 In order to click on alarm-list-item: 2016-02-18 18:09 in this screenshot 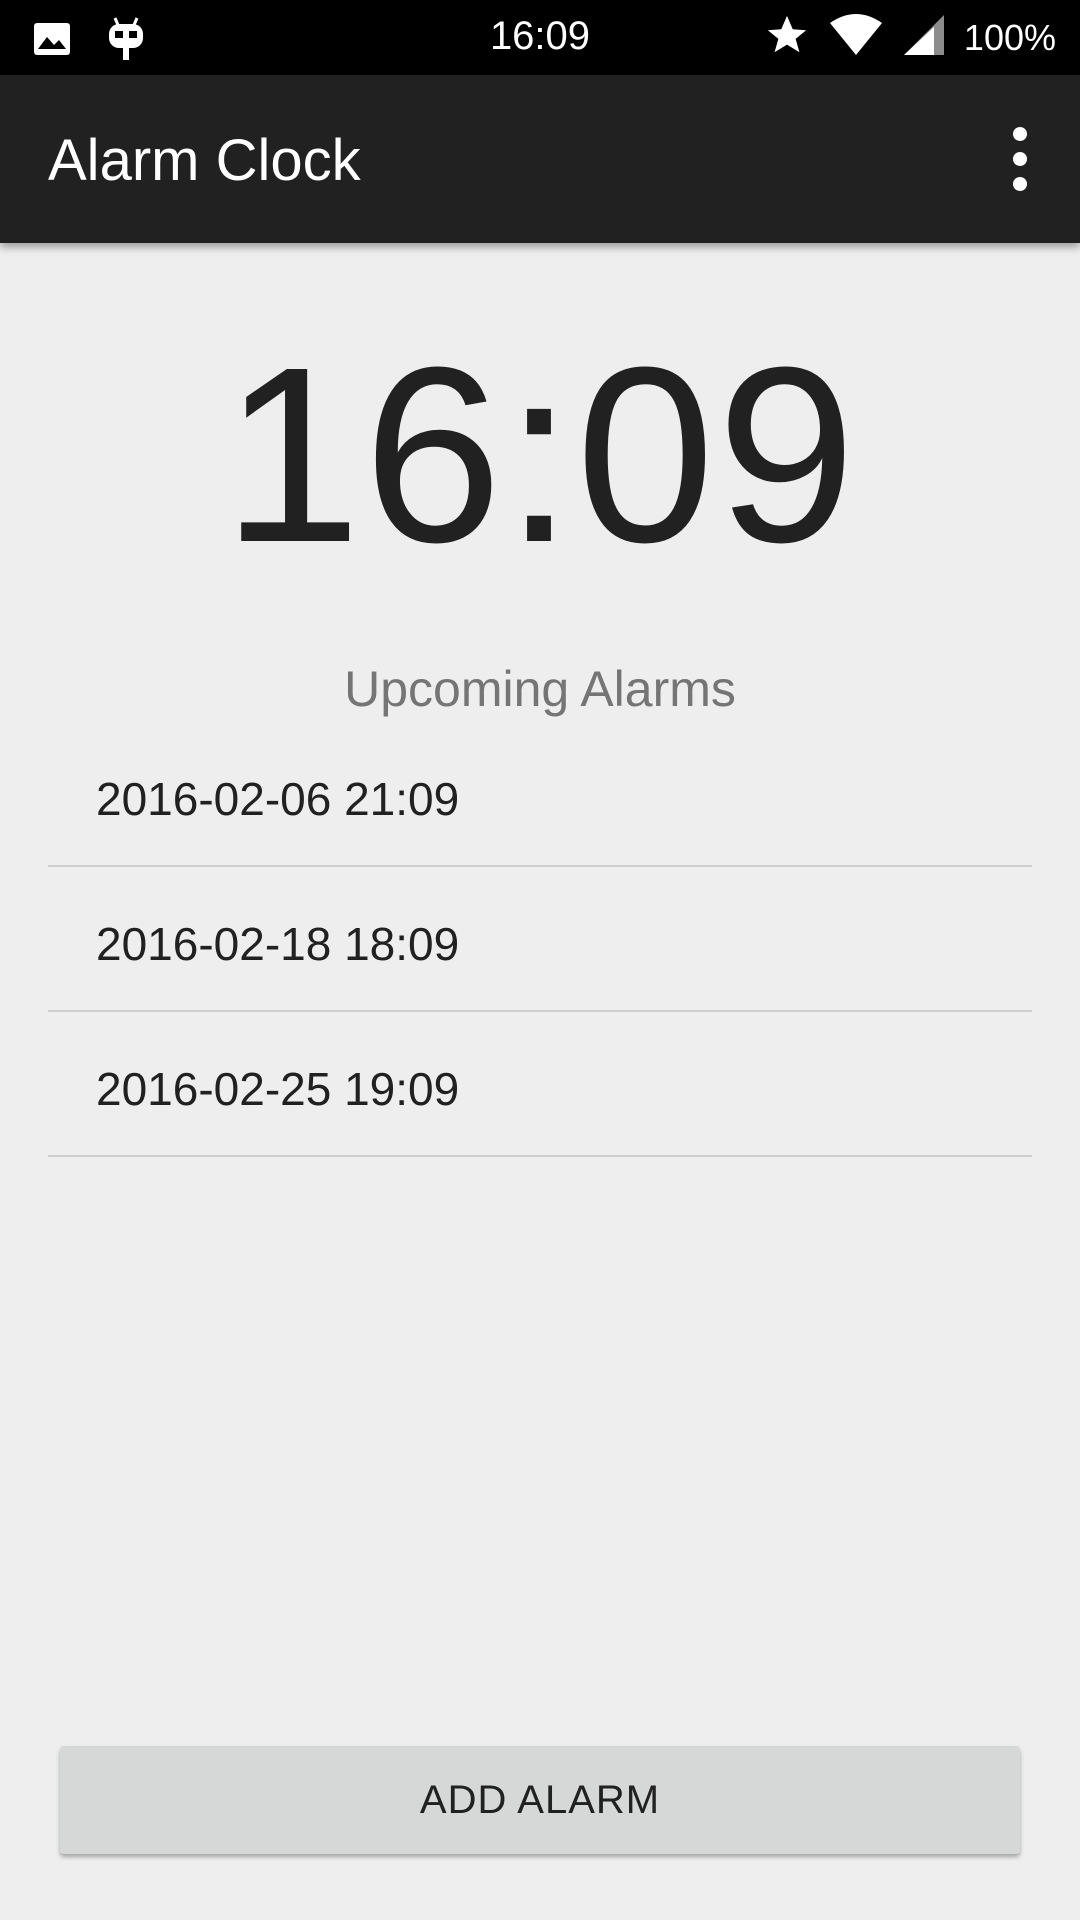, I will do `click(540, 939)`.